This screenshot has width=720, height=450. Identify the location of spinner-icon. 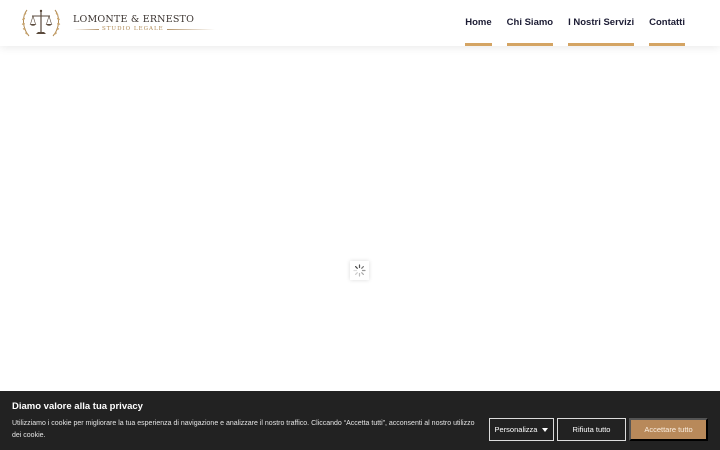
(359, 270).